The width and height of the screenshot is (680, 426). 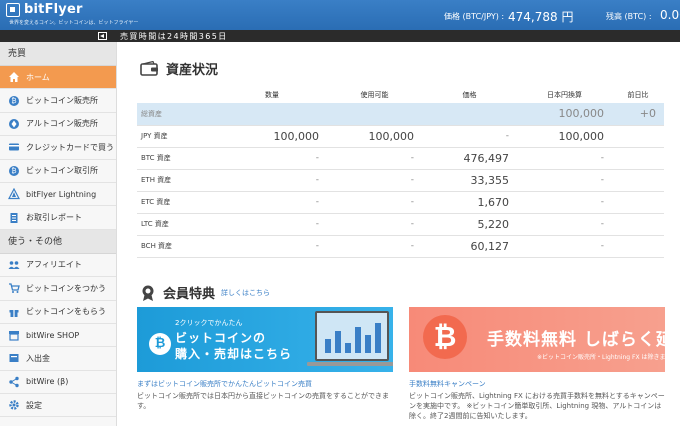 I want to click on sidebar-item-get-bitcoin: ビットコインをもらう, so click(x=58, y=312).